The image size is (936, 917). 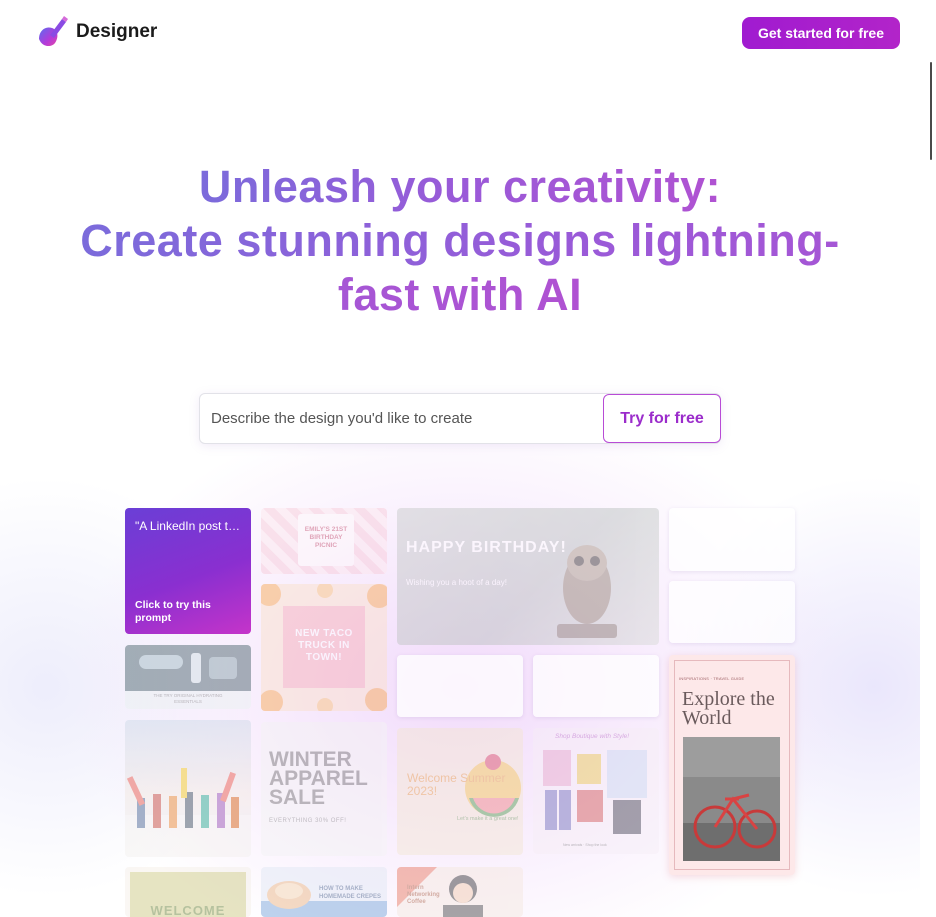 I want to click on template-welcome-sign: WELCOME, so click(x=188, y=892).